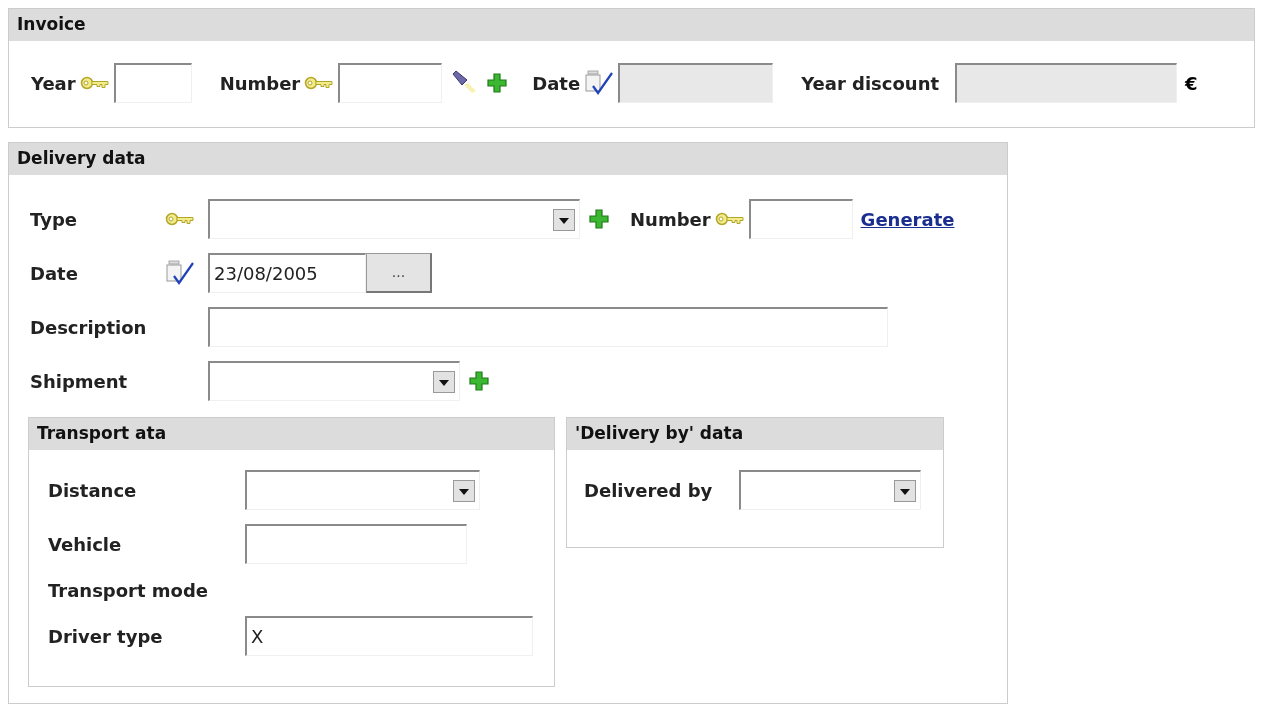 The width and height of the screenshot is (1262, 713). What do you see at coordinates (1191, 83) in the screenshot?
I see `currency-symbol: €` at bounding box center [1191, 83].